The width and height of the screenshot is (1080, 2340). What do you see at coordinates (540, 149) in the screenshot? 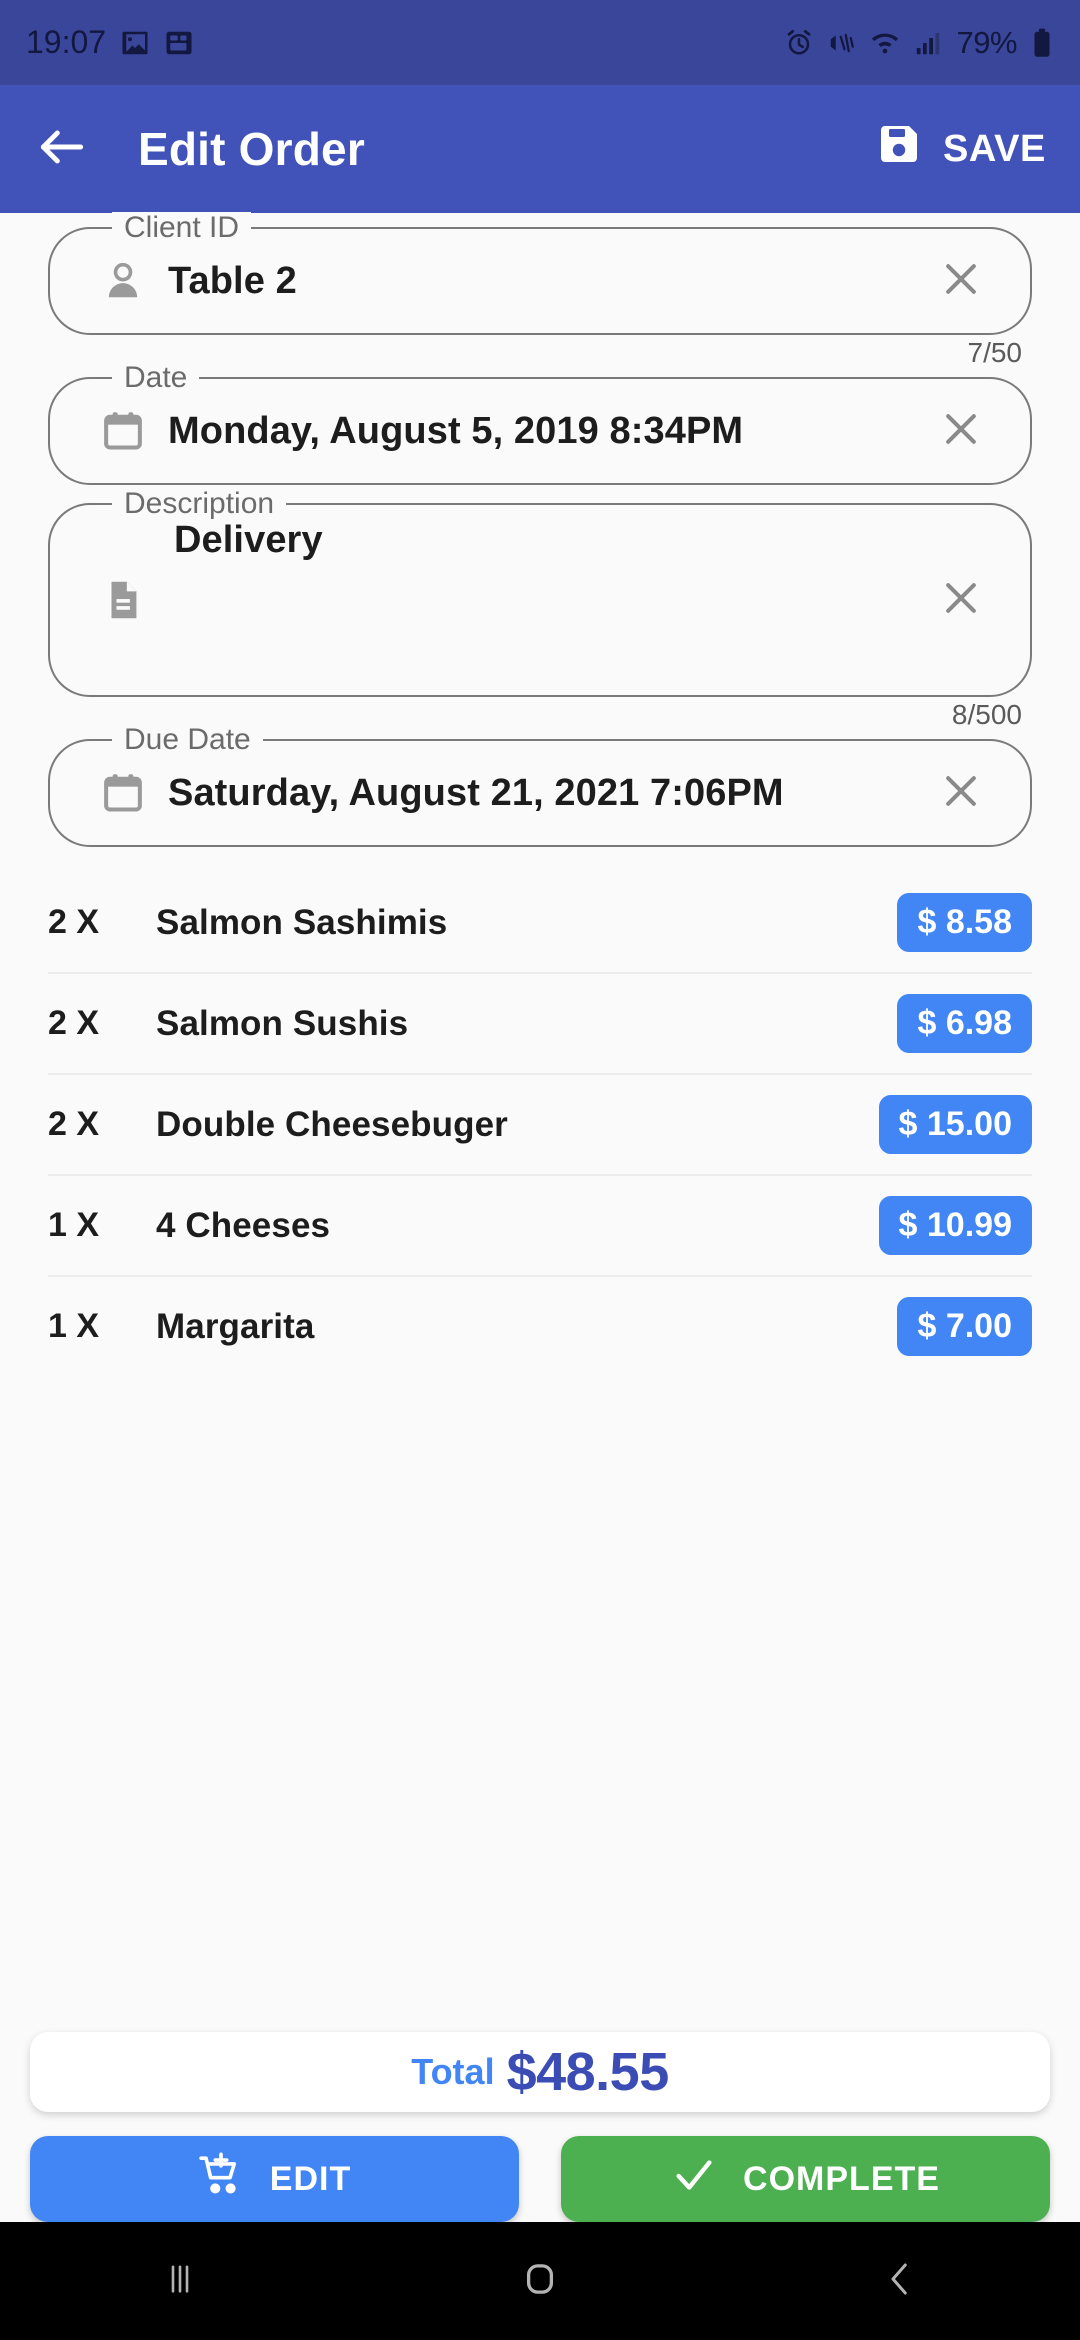
I see `app-bar: Edit Order SAVE` at bounding box center [540, 149].